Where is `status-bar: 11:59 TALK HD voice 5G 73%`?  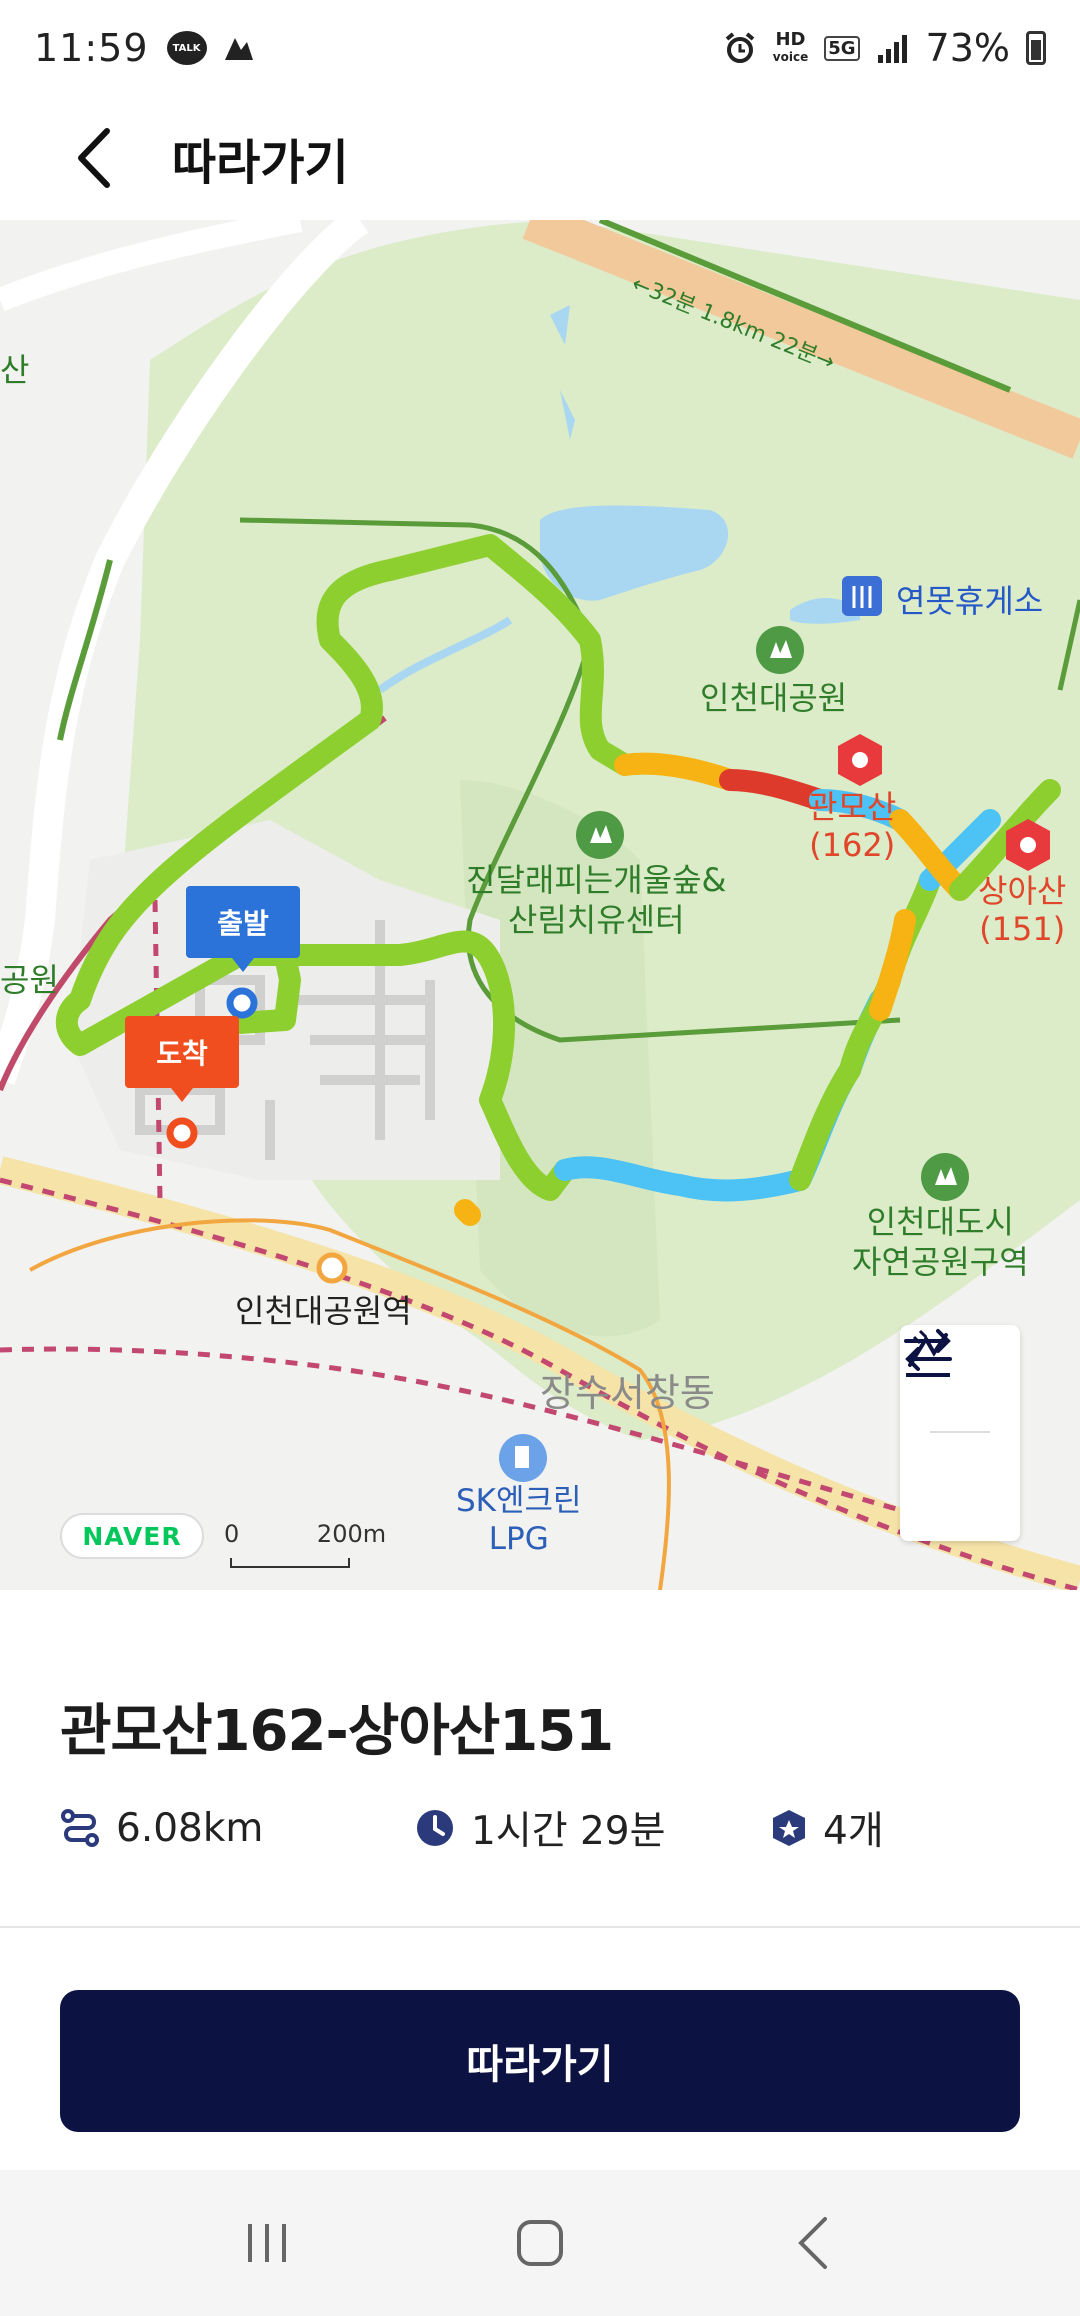
status-bar: 11:59 TALK HD voice 5G 73% is located at coordinates (540, 48).